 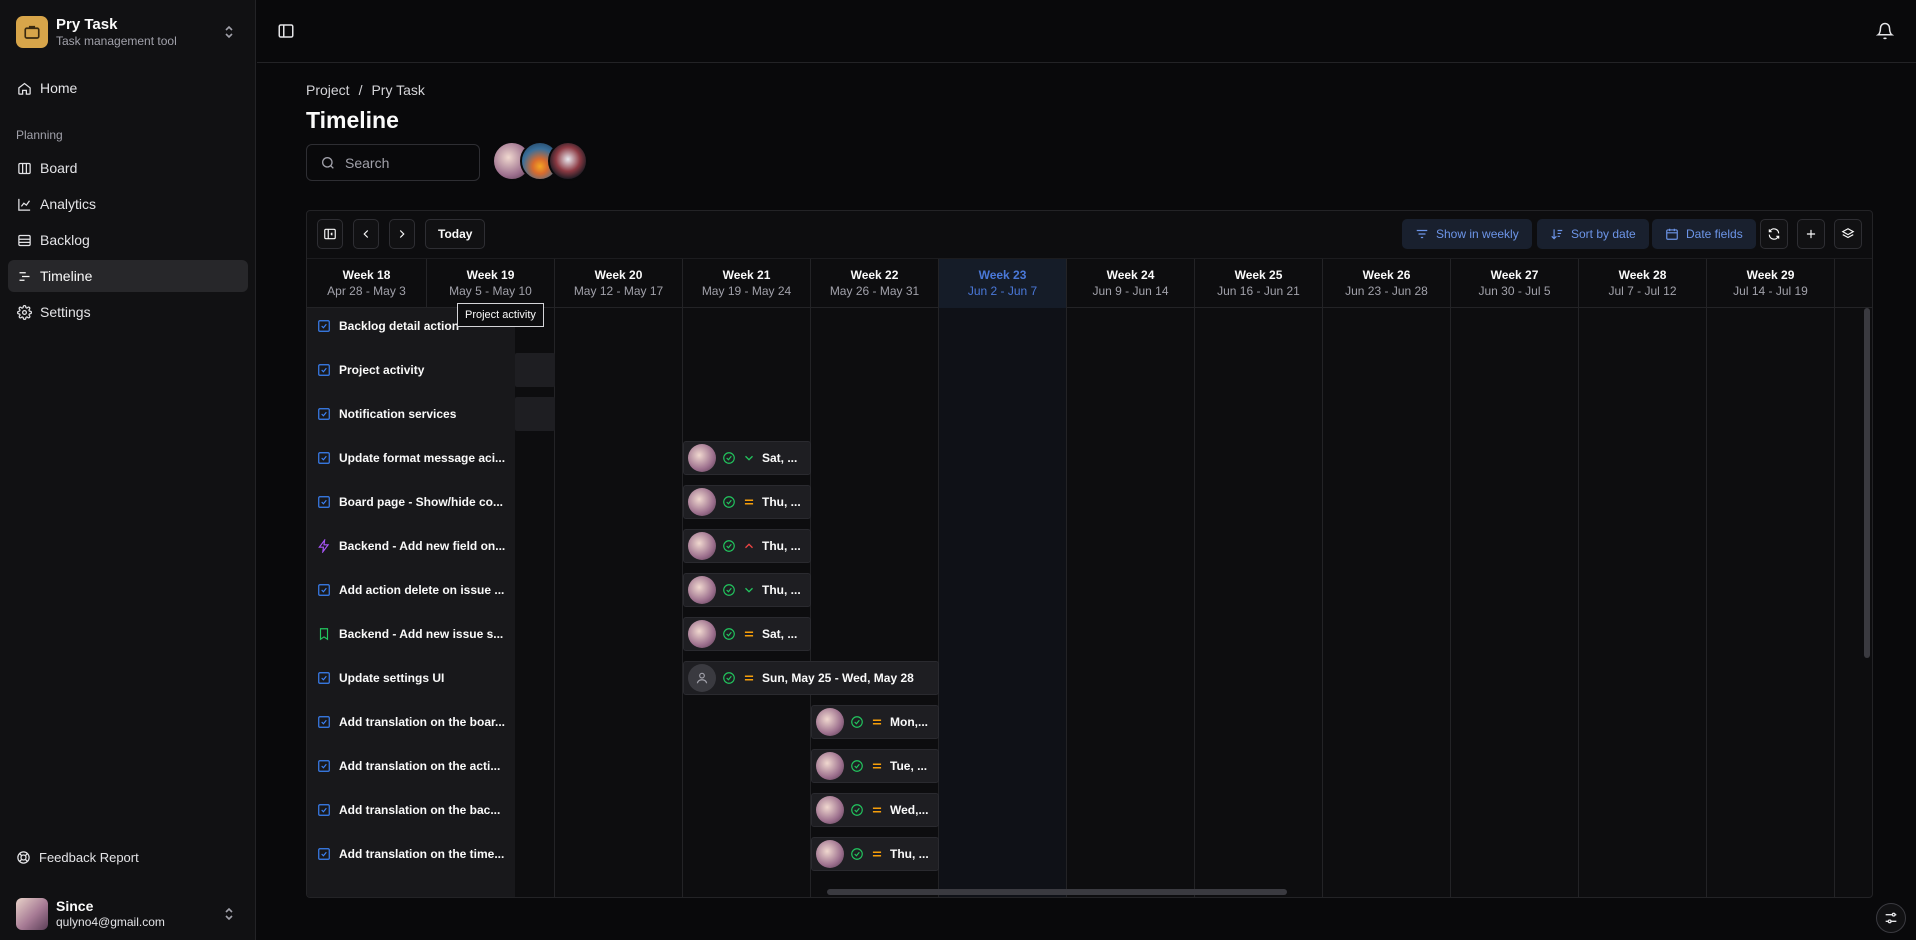 I want to click on date-fields-button: Date fields, so click(x=1704, y=234).